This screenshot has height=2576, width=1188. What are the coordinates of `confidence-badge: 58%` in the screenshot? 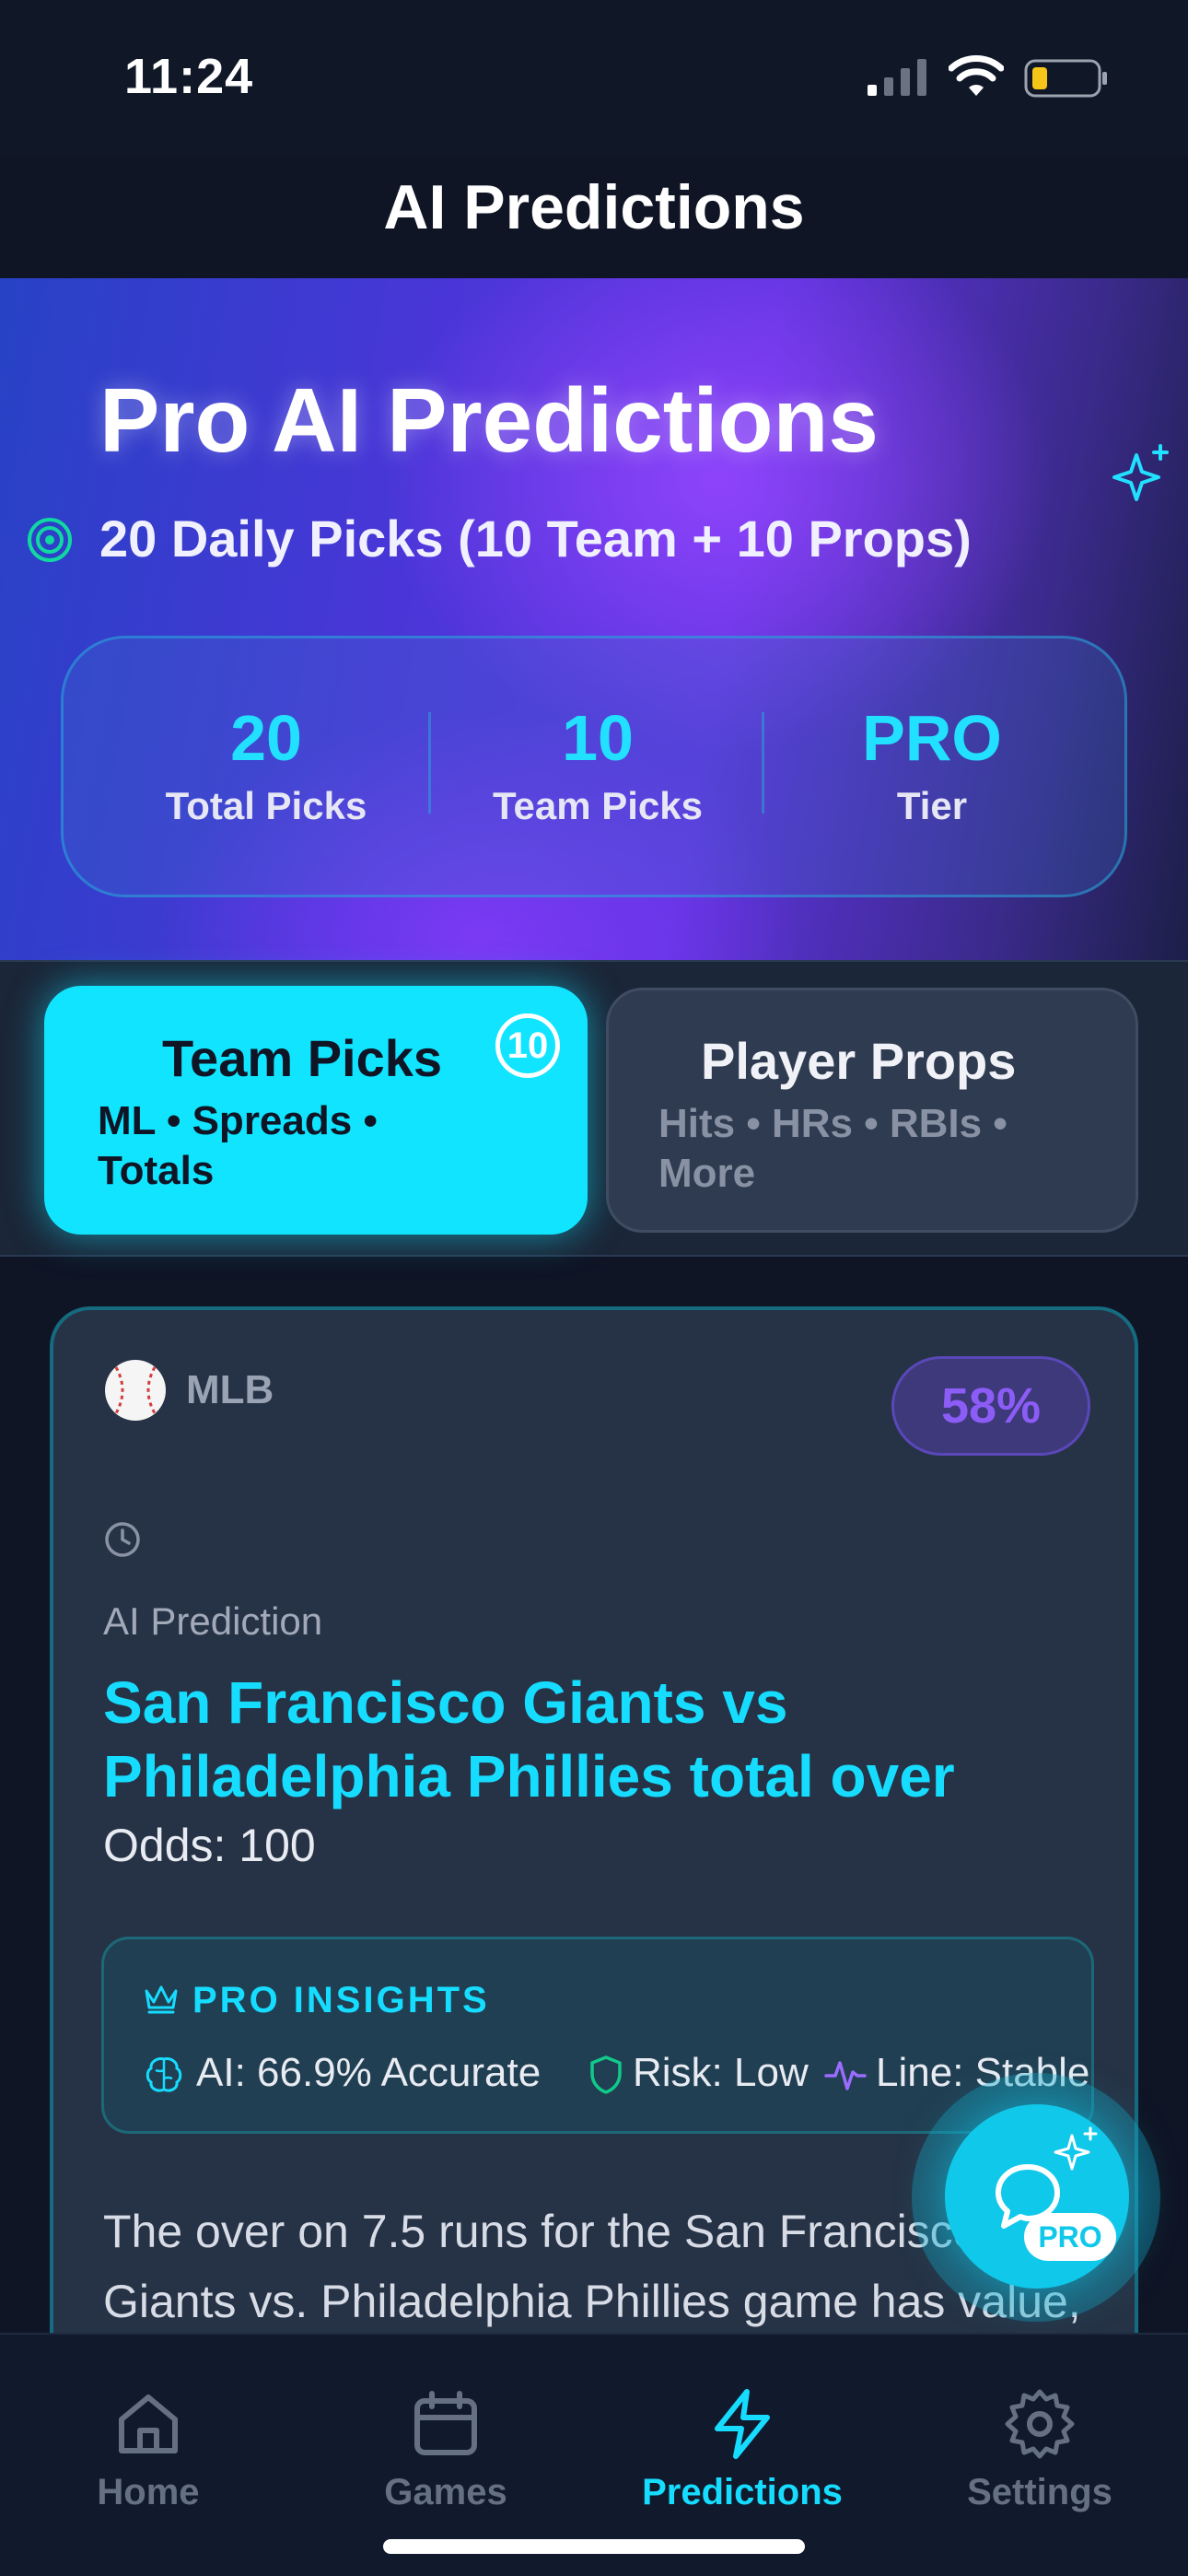 It's located at (990, 1406).